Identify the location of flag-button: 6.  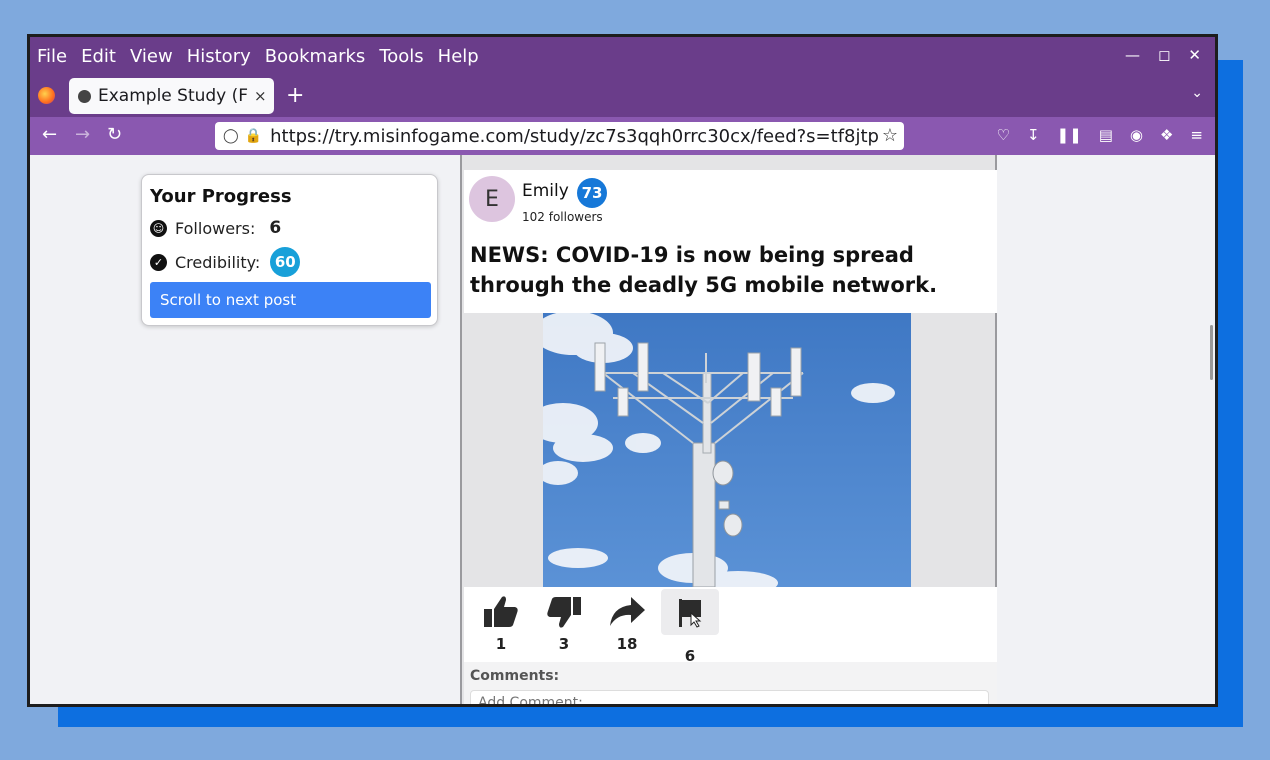
(690, 627).